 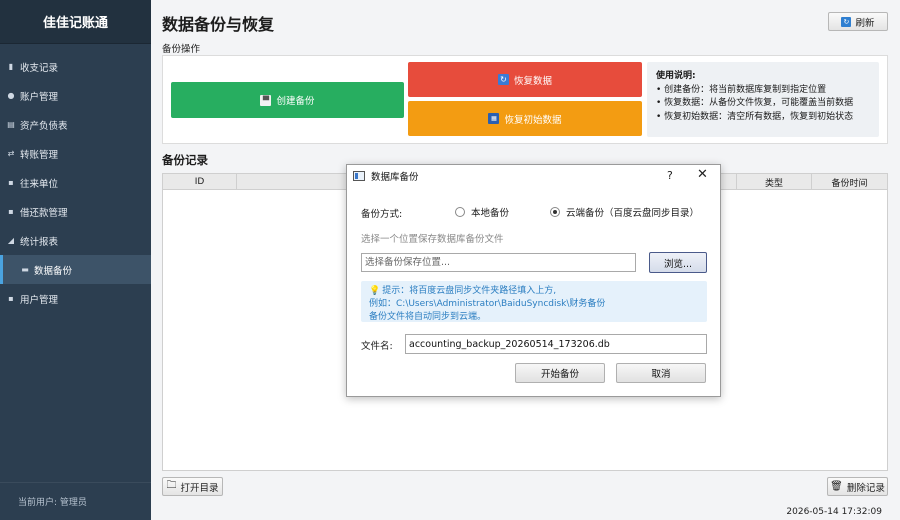 I want to click on restore-initial-label: 恢复初始数据, so click(x=533, y=120).